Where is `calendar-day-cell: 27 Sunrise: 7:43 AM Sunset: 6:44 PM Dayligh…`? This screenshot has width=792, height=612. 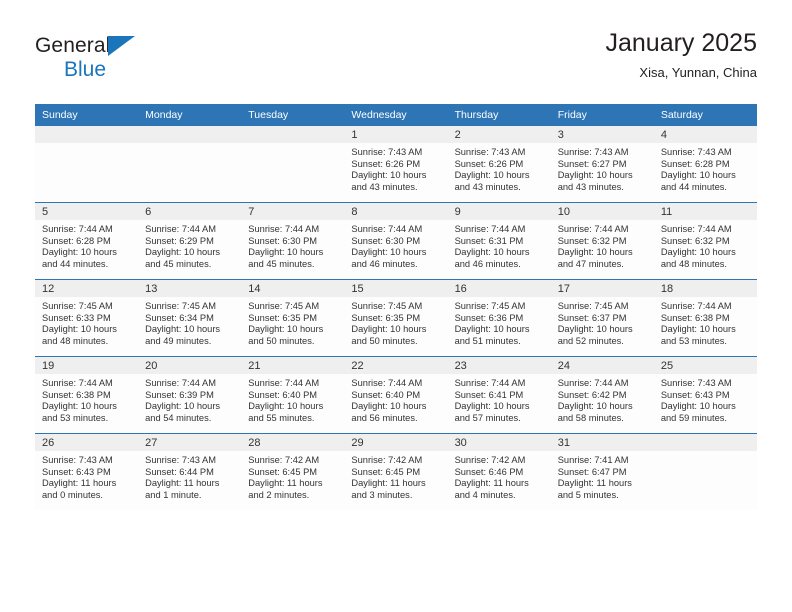
calendar-day-cell: 27 Sunrise: 7:43 AM Sunset: 6:44 PM Dayligh… is located at coordinates (190, 471).